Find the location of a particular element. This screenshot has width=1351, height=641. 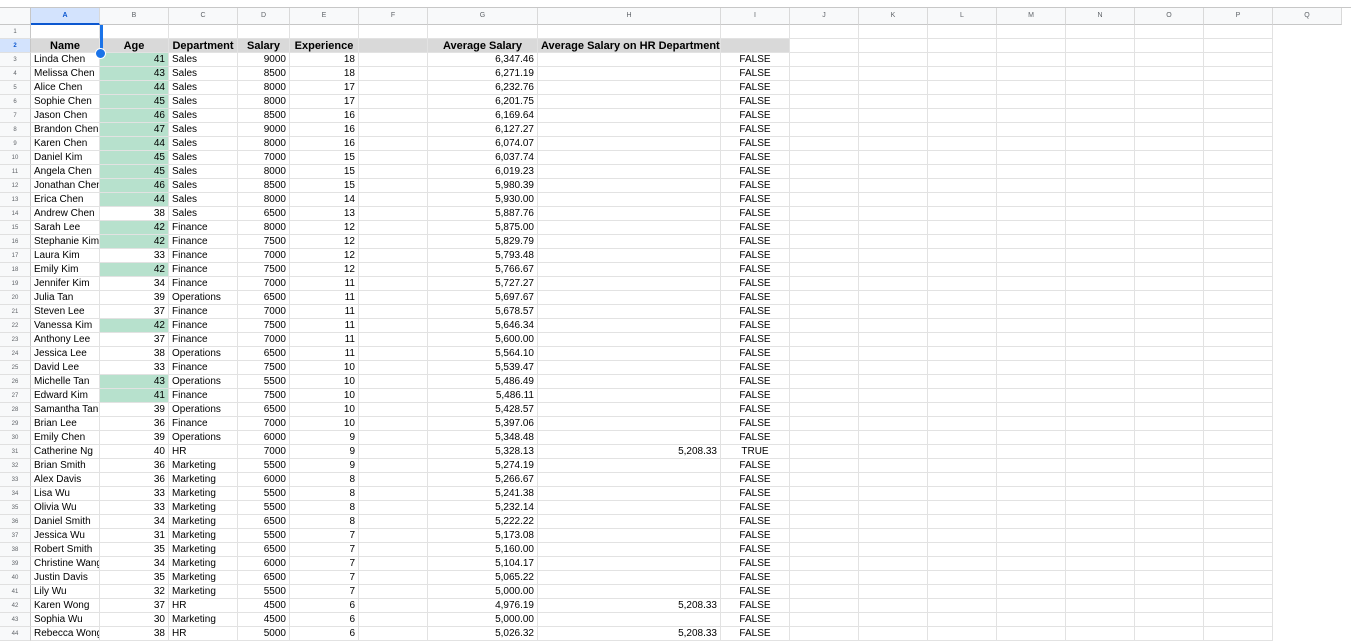

row-header-14: 14 is located at coordinates (15, 214).